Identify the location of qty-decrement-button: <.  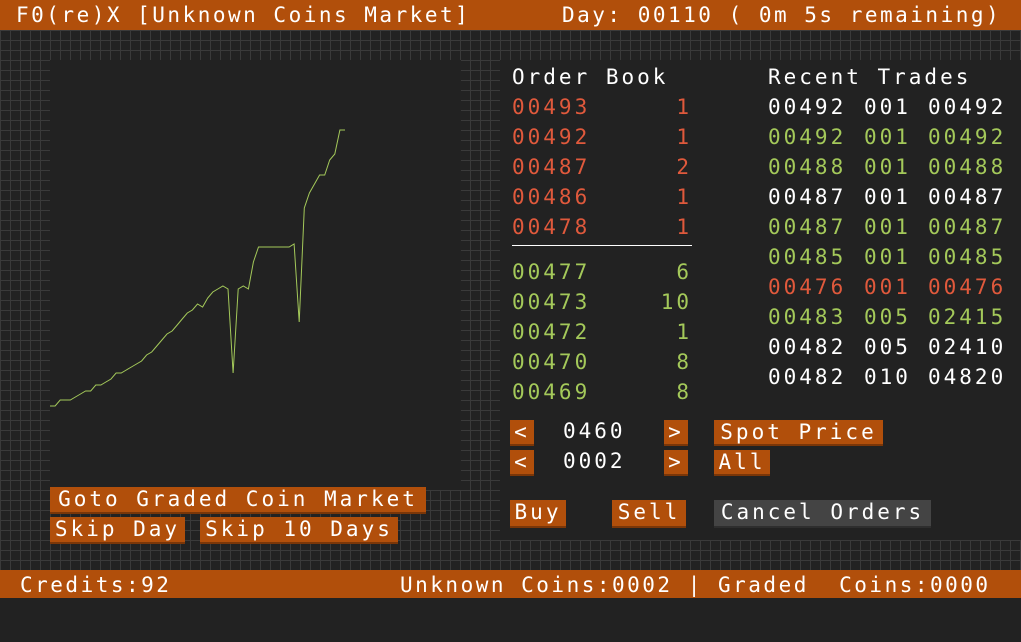
(522, 463).